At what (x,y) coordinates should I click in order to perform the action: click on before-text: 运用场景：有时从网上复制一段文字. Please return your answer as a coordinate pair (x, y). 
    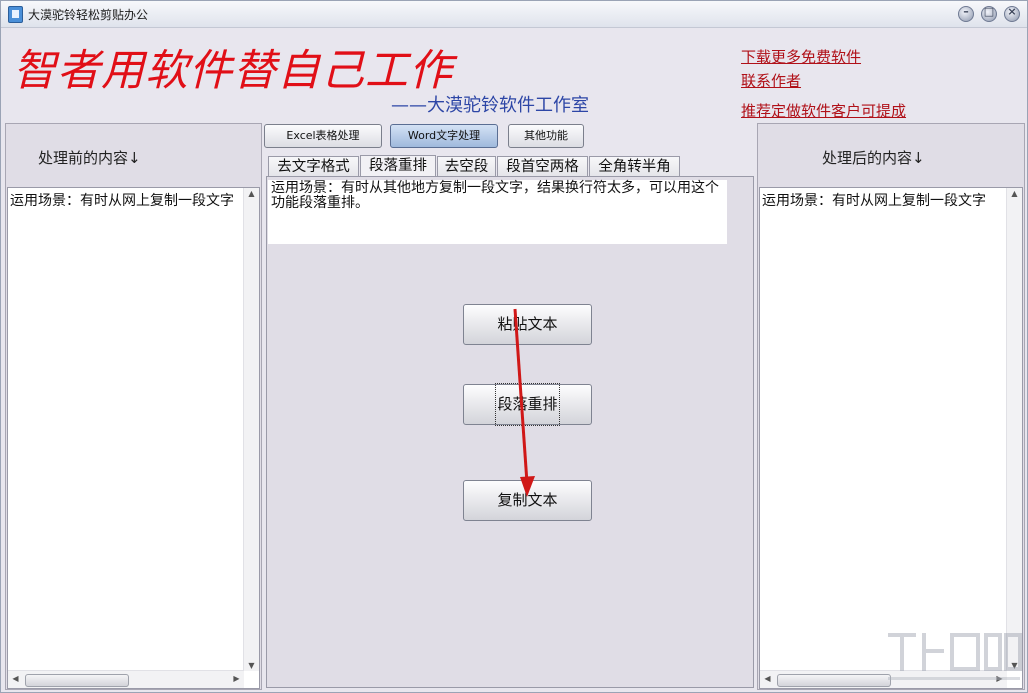
    Looking at the image, I should click on (122, 201).